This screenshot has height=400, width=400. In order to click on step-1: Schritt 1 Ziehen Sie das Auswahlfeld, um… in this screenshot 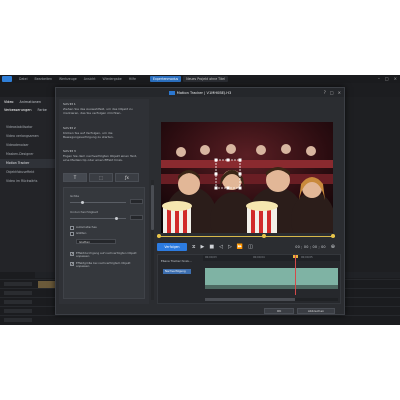, I will do `click(103, 108)`.